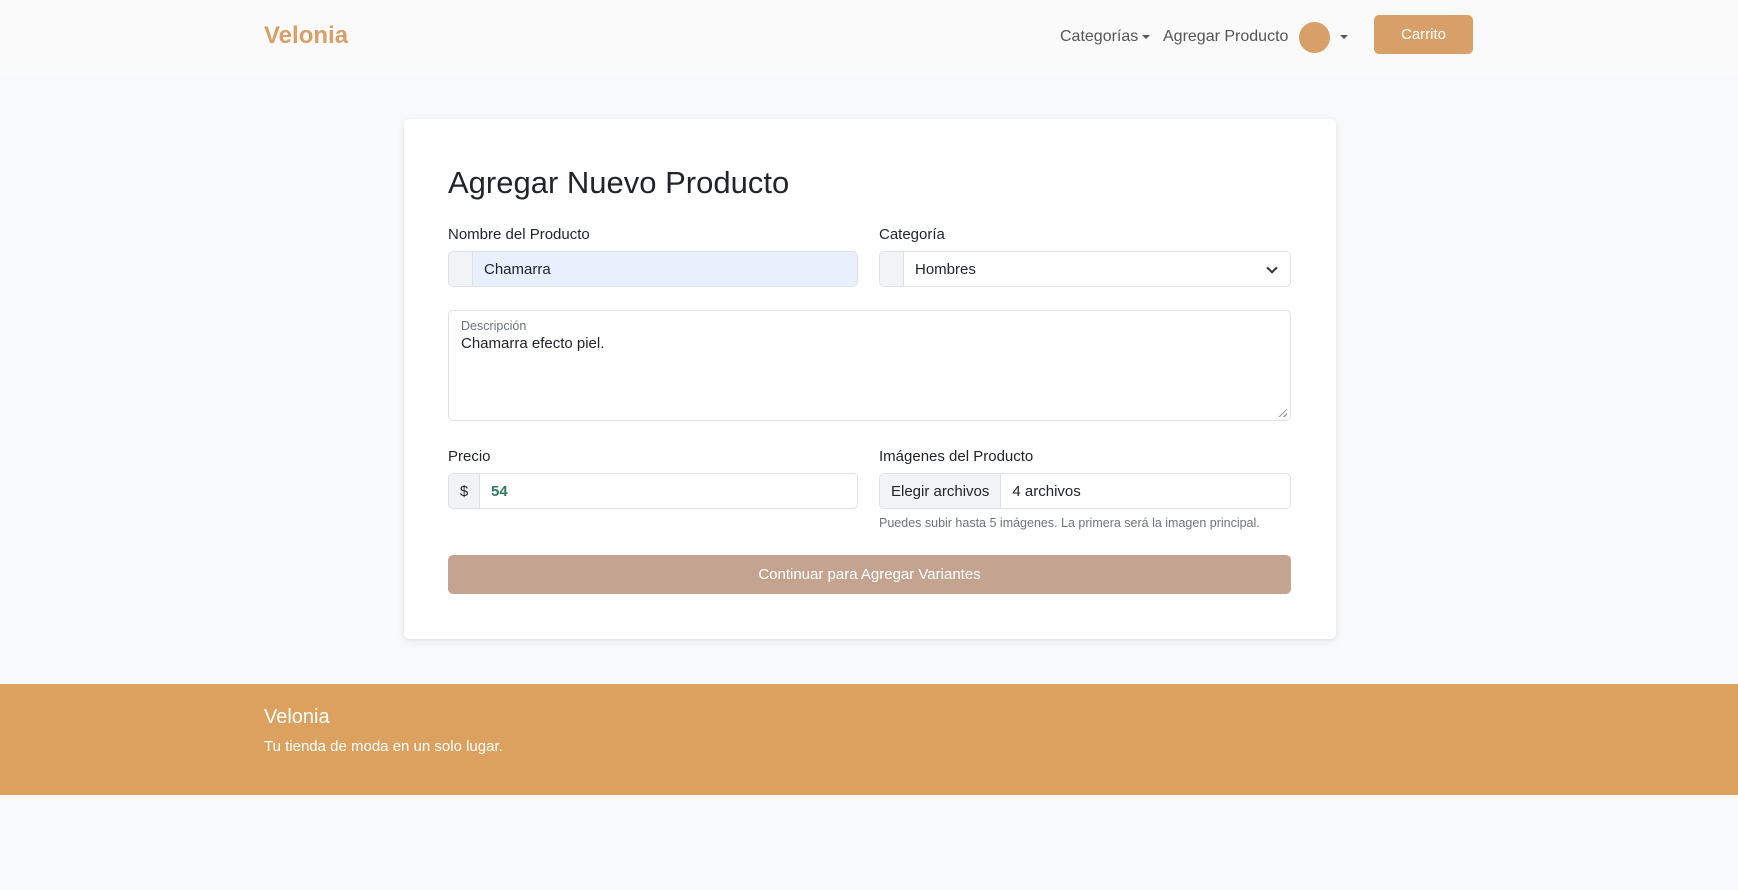 This screenshot has height=890, width=1738. What do you see at coordinates (1314, 37) in the screenshot?
I see `user-avatar` at bounding box center [1314, 37].